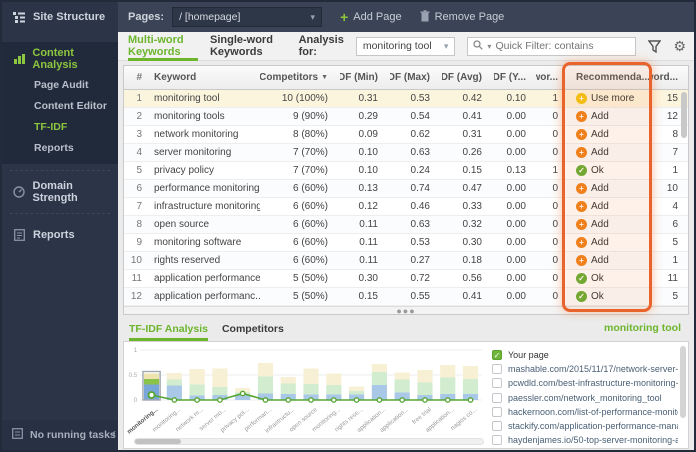 This screenshot has width=696, height=452. I want to click on splitter-handle: ●●●, so click(406, 310).